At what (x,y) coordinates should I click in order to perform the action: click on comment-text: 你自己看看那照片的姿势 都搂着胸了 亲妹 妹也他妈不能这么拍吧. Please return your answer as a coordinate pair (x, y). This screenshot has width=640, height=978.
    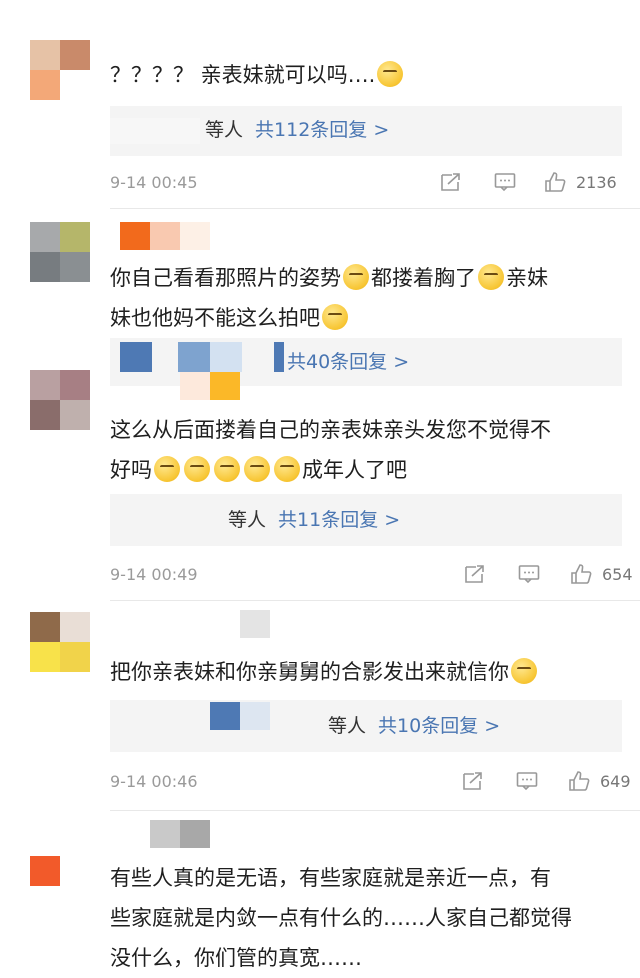
    Looking at the image, I should click on (329, 298).